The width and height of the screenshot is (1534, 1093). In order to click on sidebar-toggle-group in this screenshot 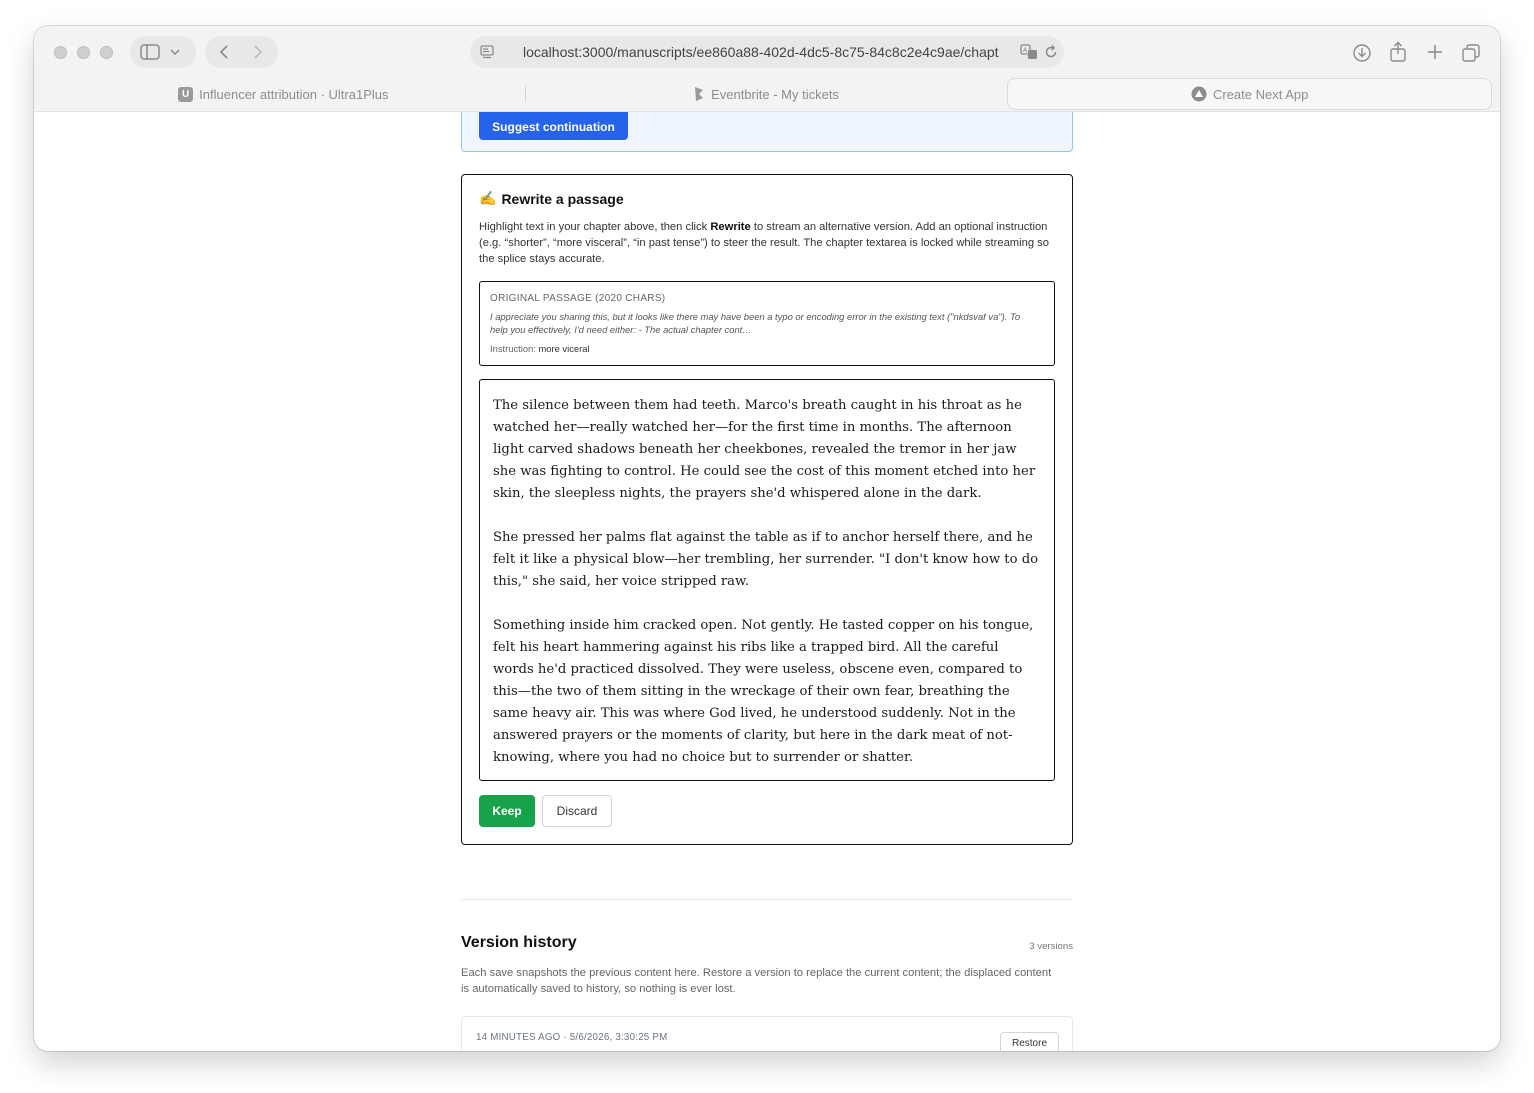, I will do `click(163, 52)`.